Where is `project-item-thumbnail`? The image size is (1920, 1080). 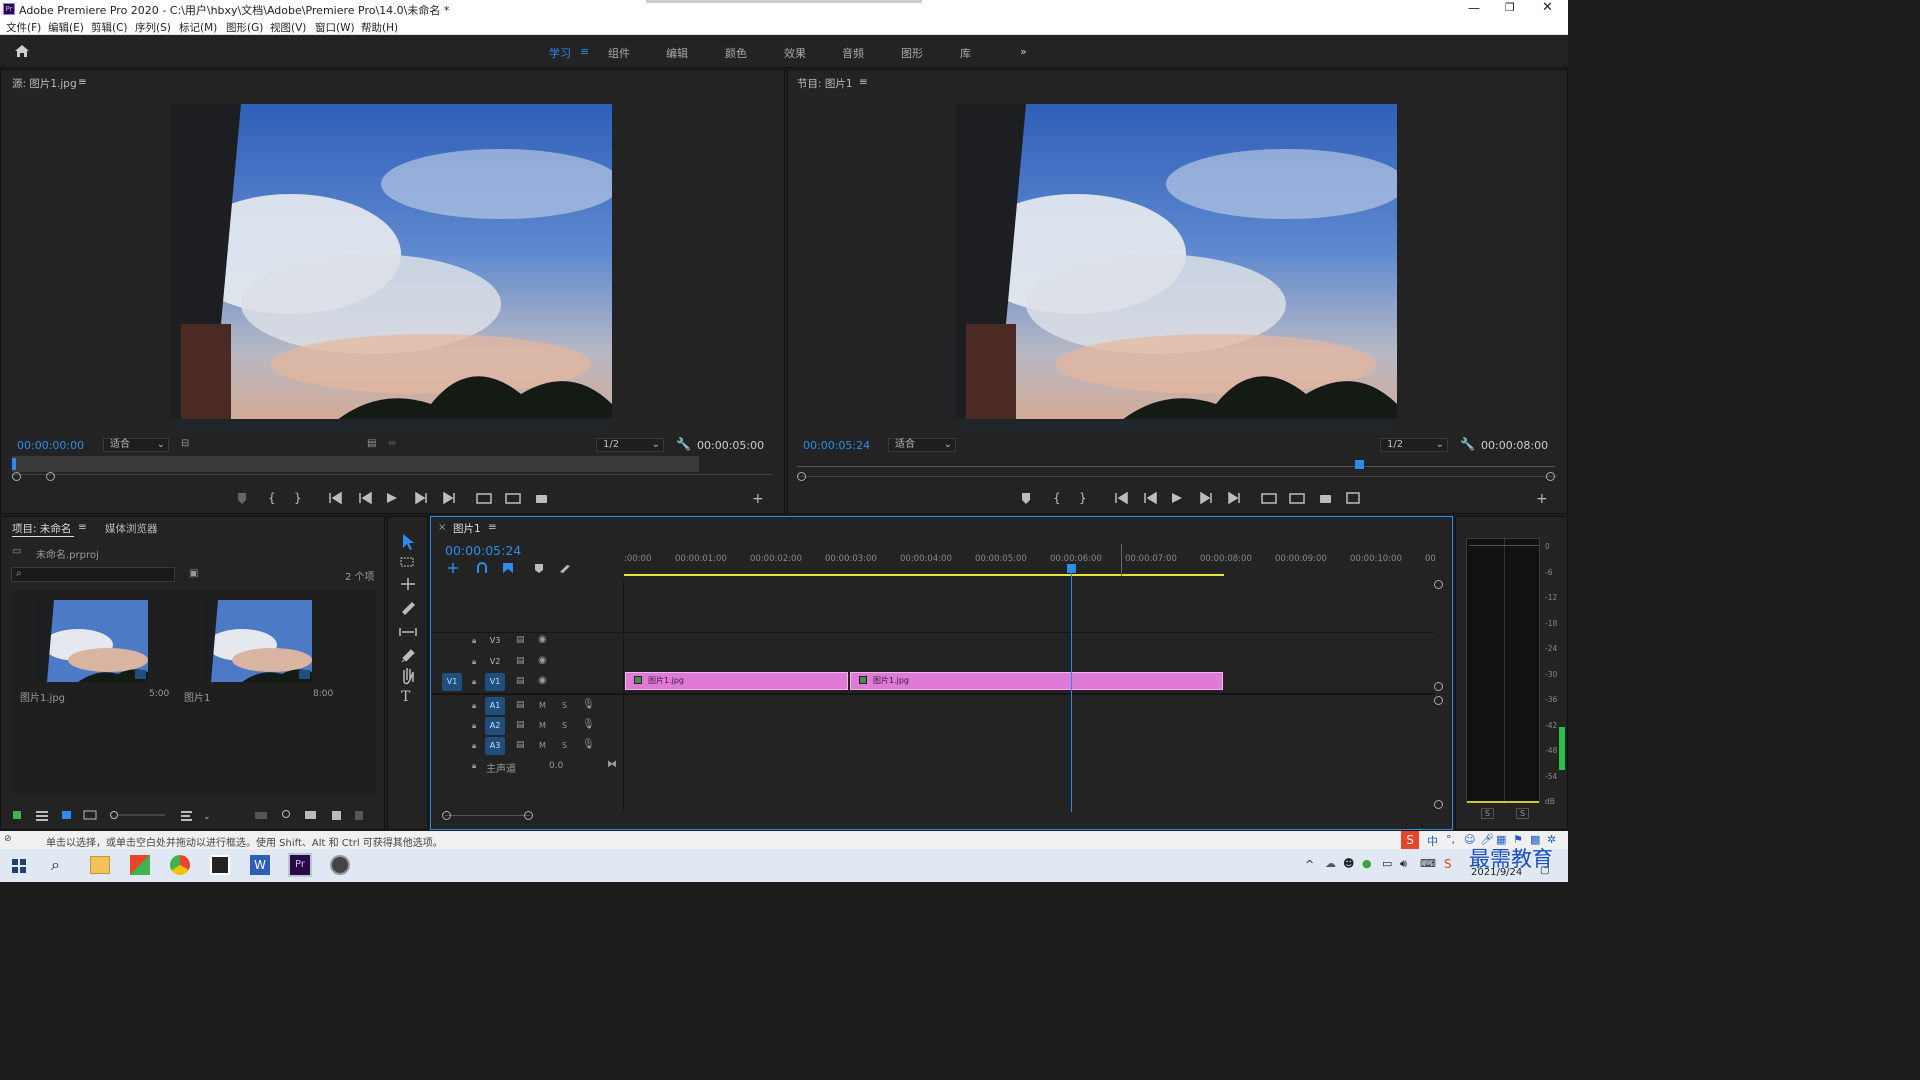 project-item-thumbnail is located at coordinates (93, 641).